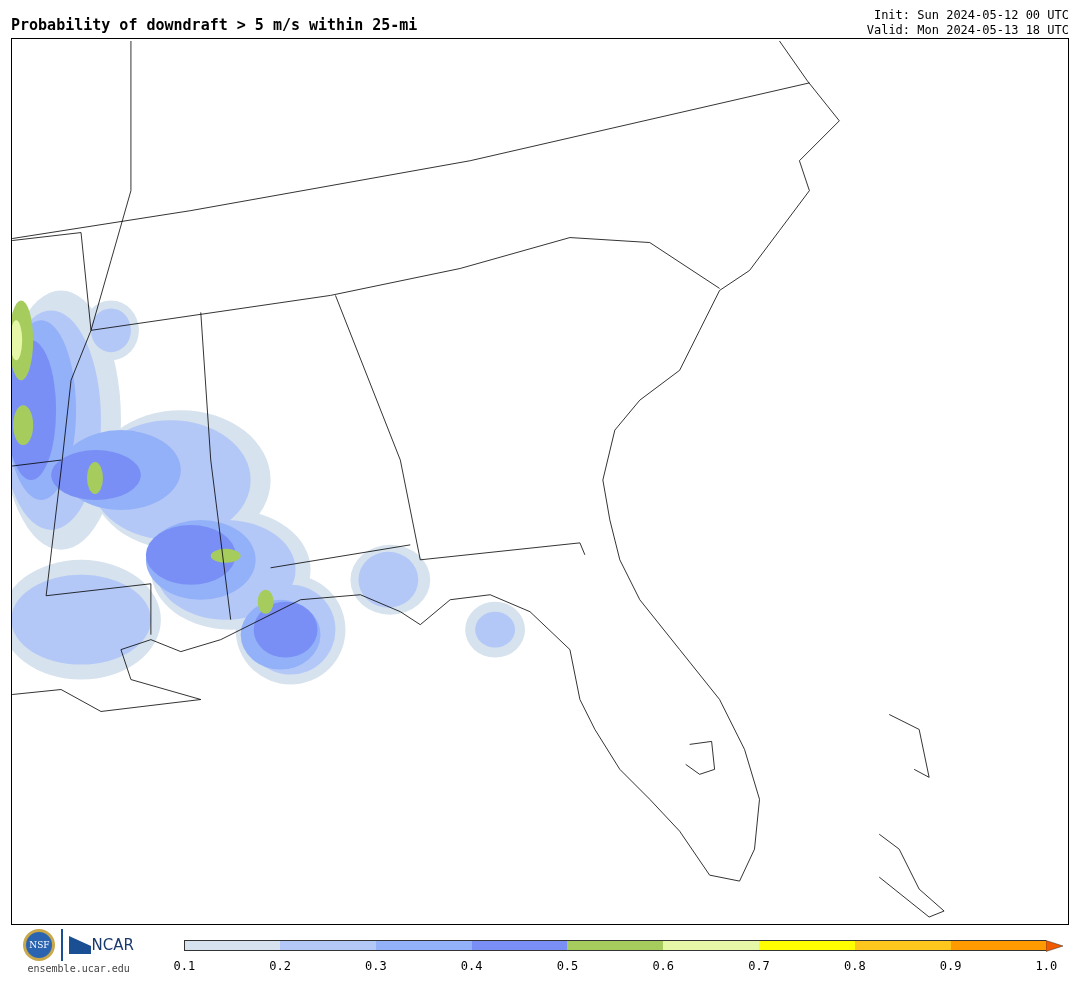 This screenshot has height=988, width=1080. What do you see at coordinates (78, 968) in the screenshot?
I see `site-url: ensemble.ucar.edu` at bounding box center [78, 968].